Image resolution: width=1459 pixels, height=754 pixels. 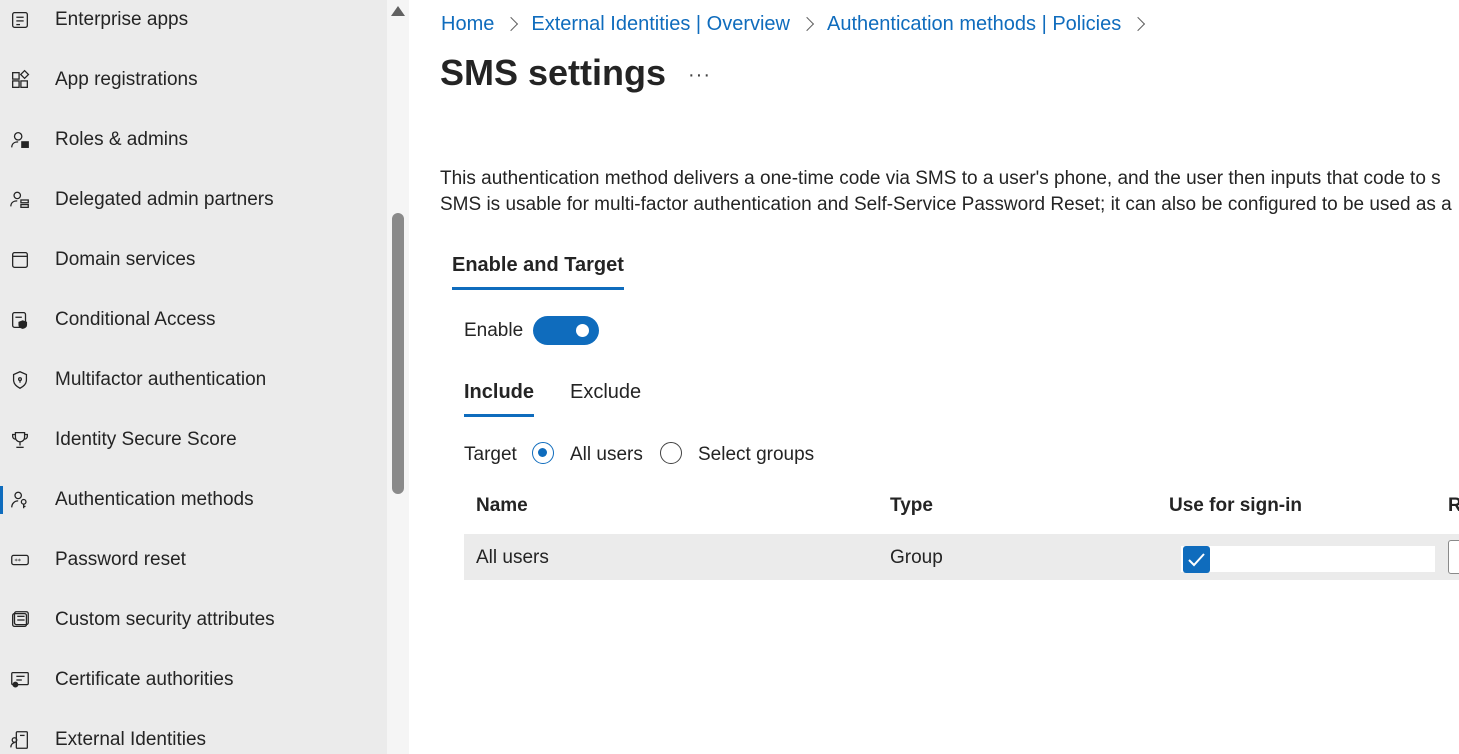 What do you see at coordinates (161, 379) in the screenshot?
I see `sidebar-item-label: Multifactor authentication` at bounding box center [161, 379].